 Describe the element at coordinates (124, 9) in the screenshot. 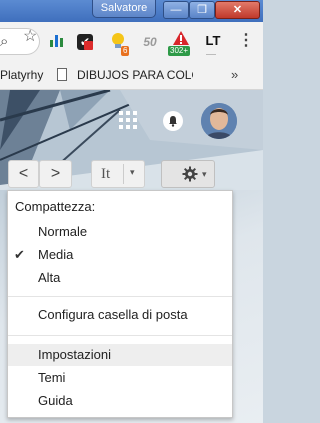

I see `profile-name-badge: Salvatore` at that location.